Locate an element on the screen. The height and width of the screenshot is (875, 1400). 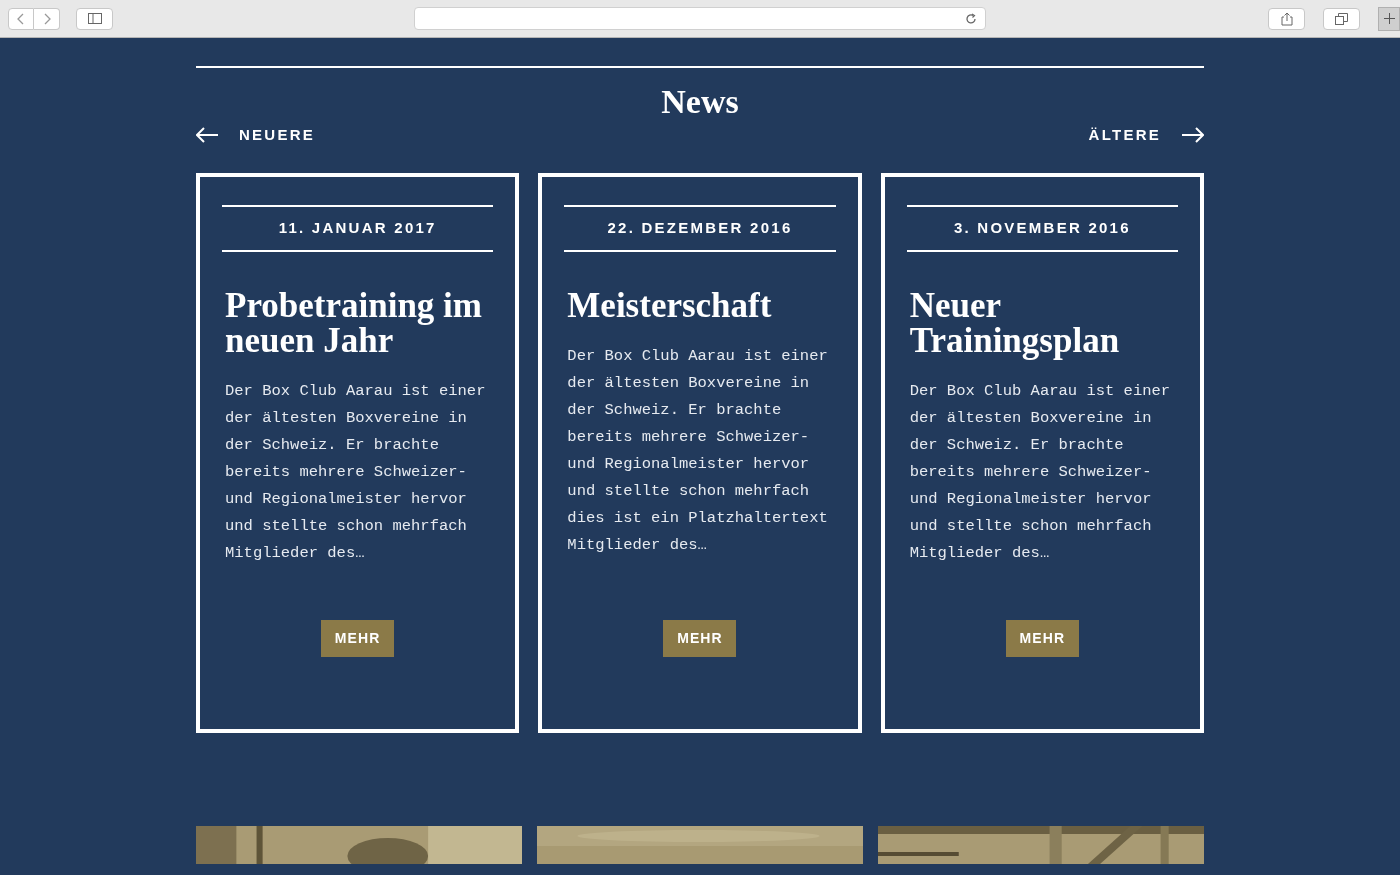
tabs-icon is located at coordinates (1341, 18).